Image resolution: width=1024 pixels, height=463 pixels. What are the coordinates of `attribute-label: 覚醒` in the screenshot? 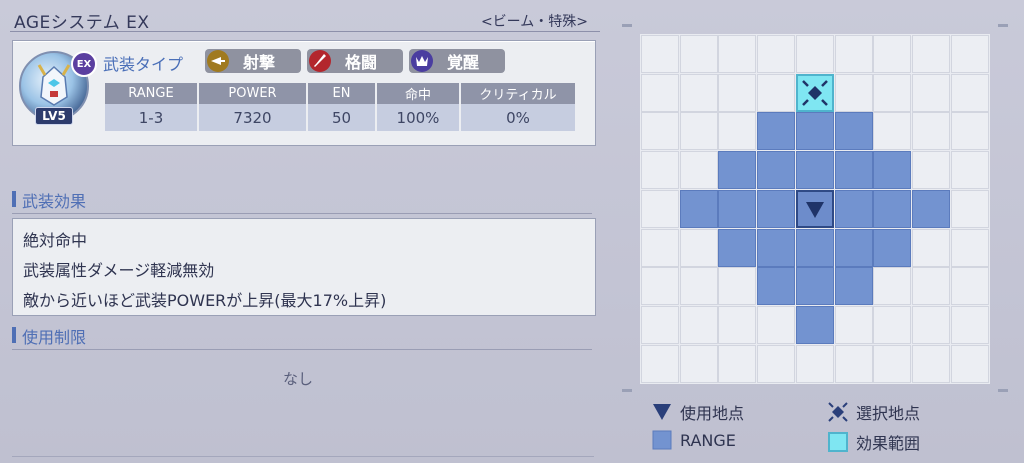 It's located at (463, 62).